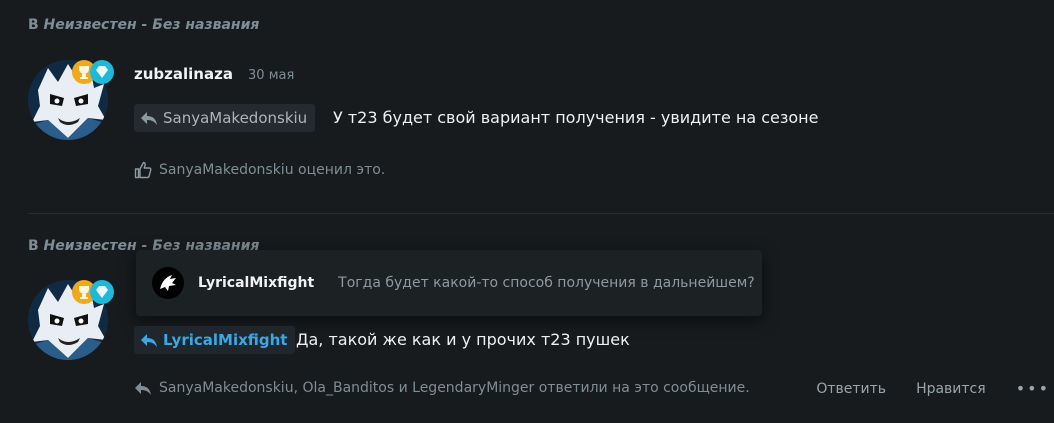  What do you see at coordinates (951, 389) in the screenshot?
I see `like-button: Нравится` at bounding box center [951, 389].